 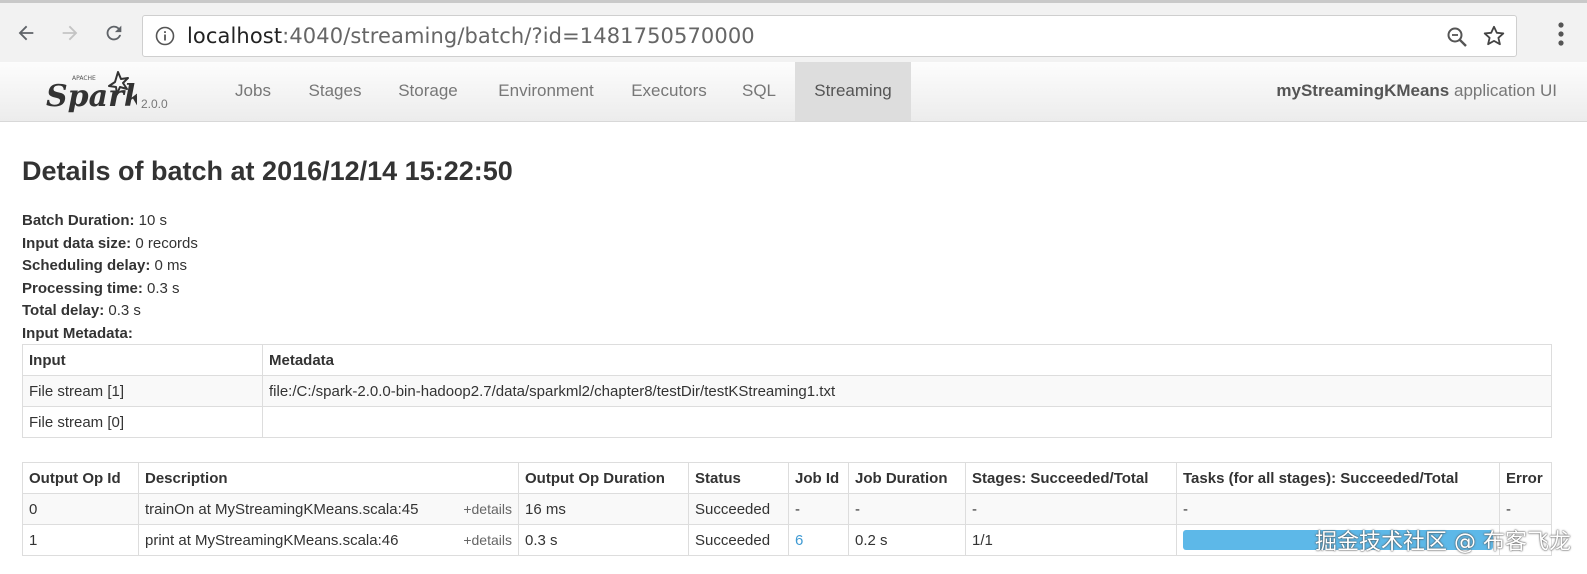 What do you see at coordinates (154, 104) in the screenshot?
I see `spark-version: 2.0.0` at bounding box center [154, 104].